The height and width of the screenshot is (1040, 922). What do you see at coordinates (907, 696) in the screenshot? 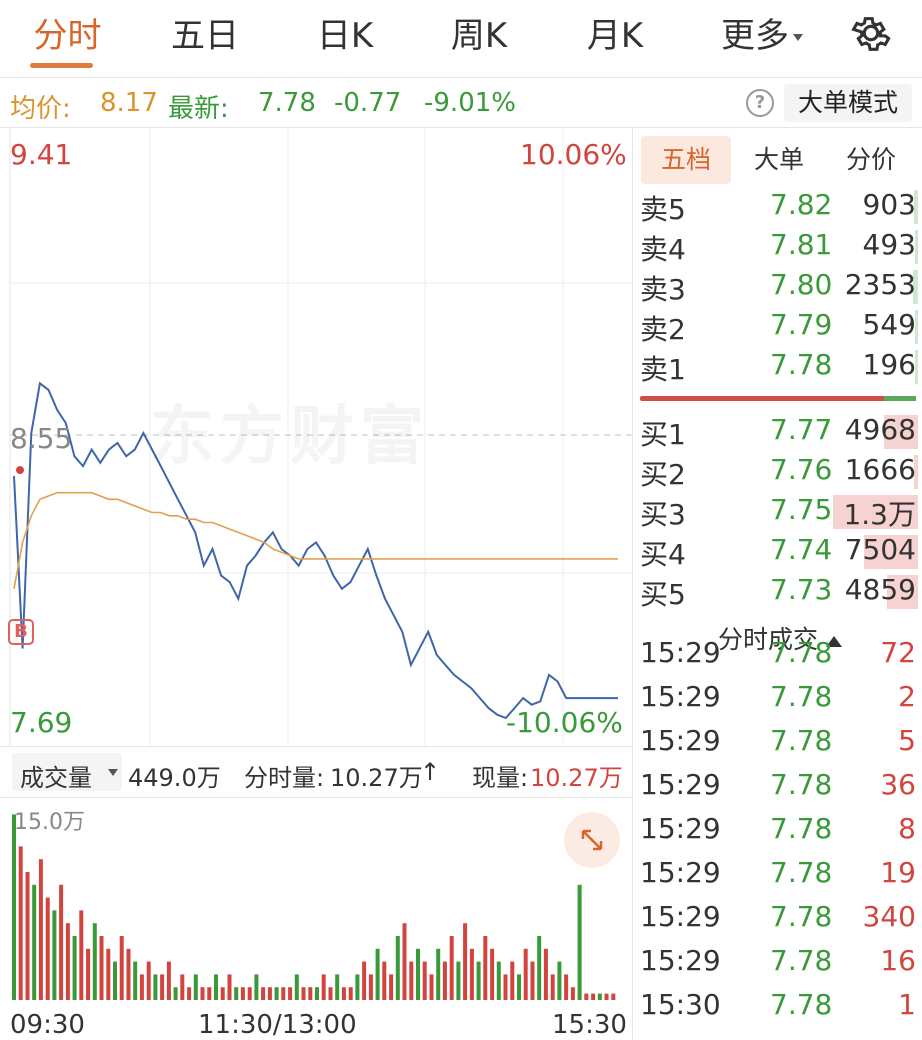
I see `trade-volume: 2` at bounding box center [907, 696].